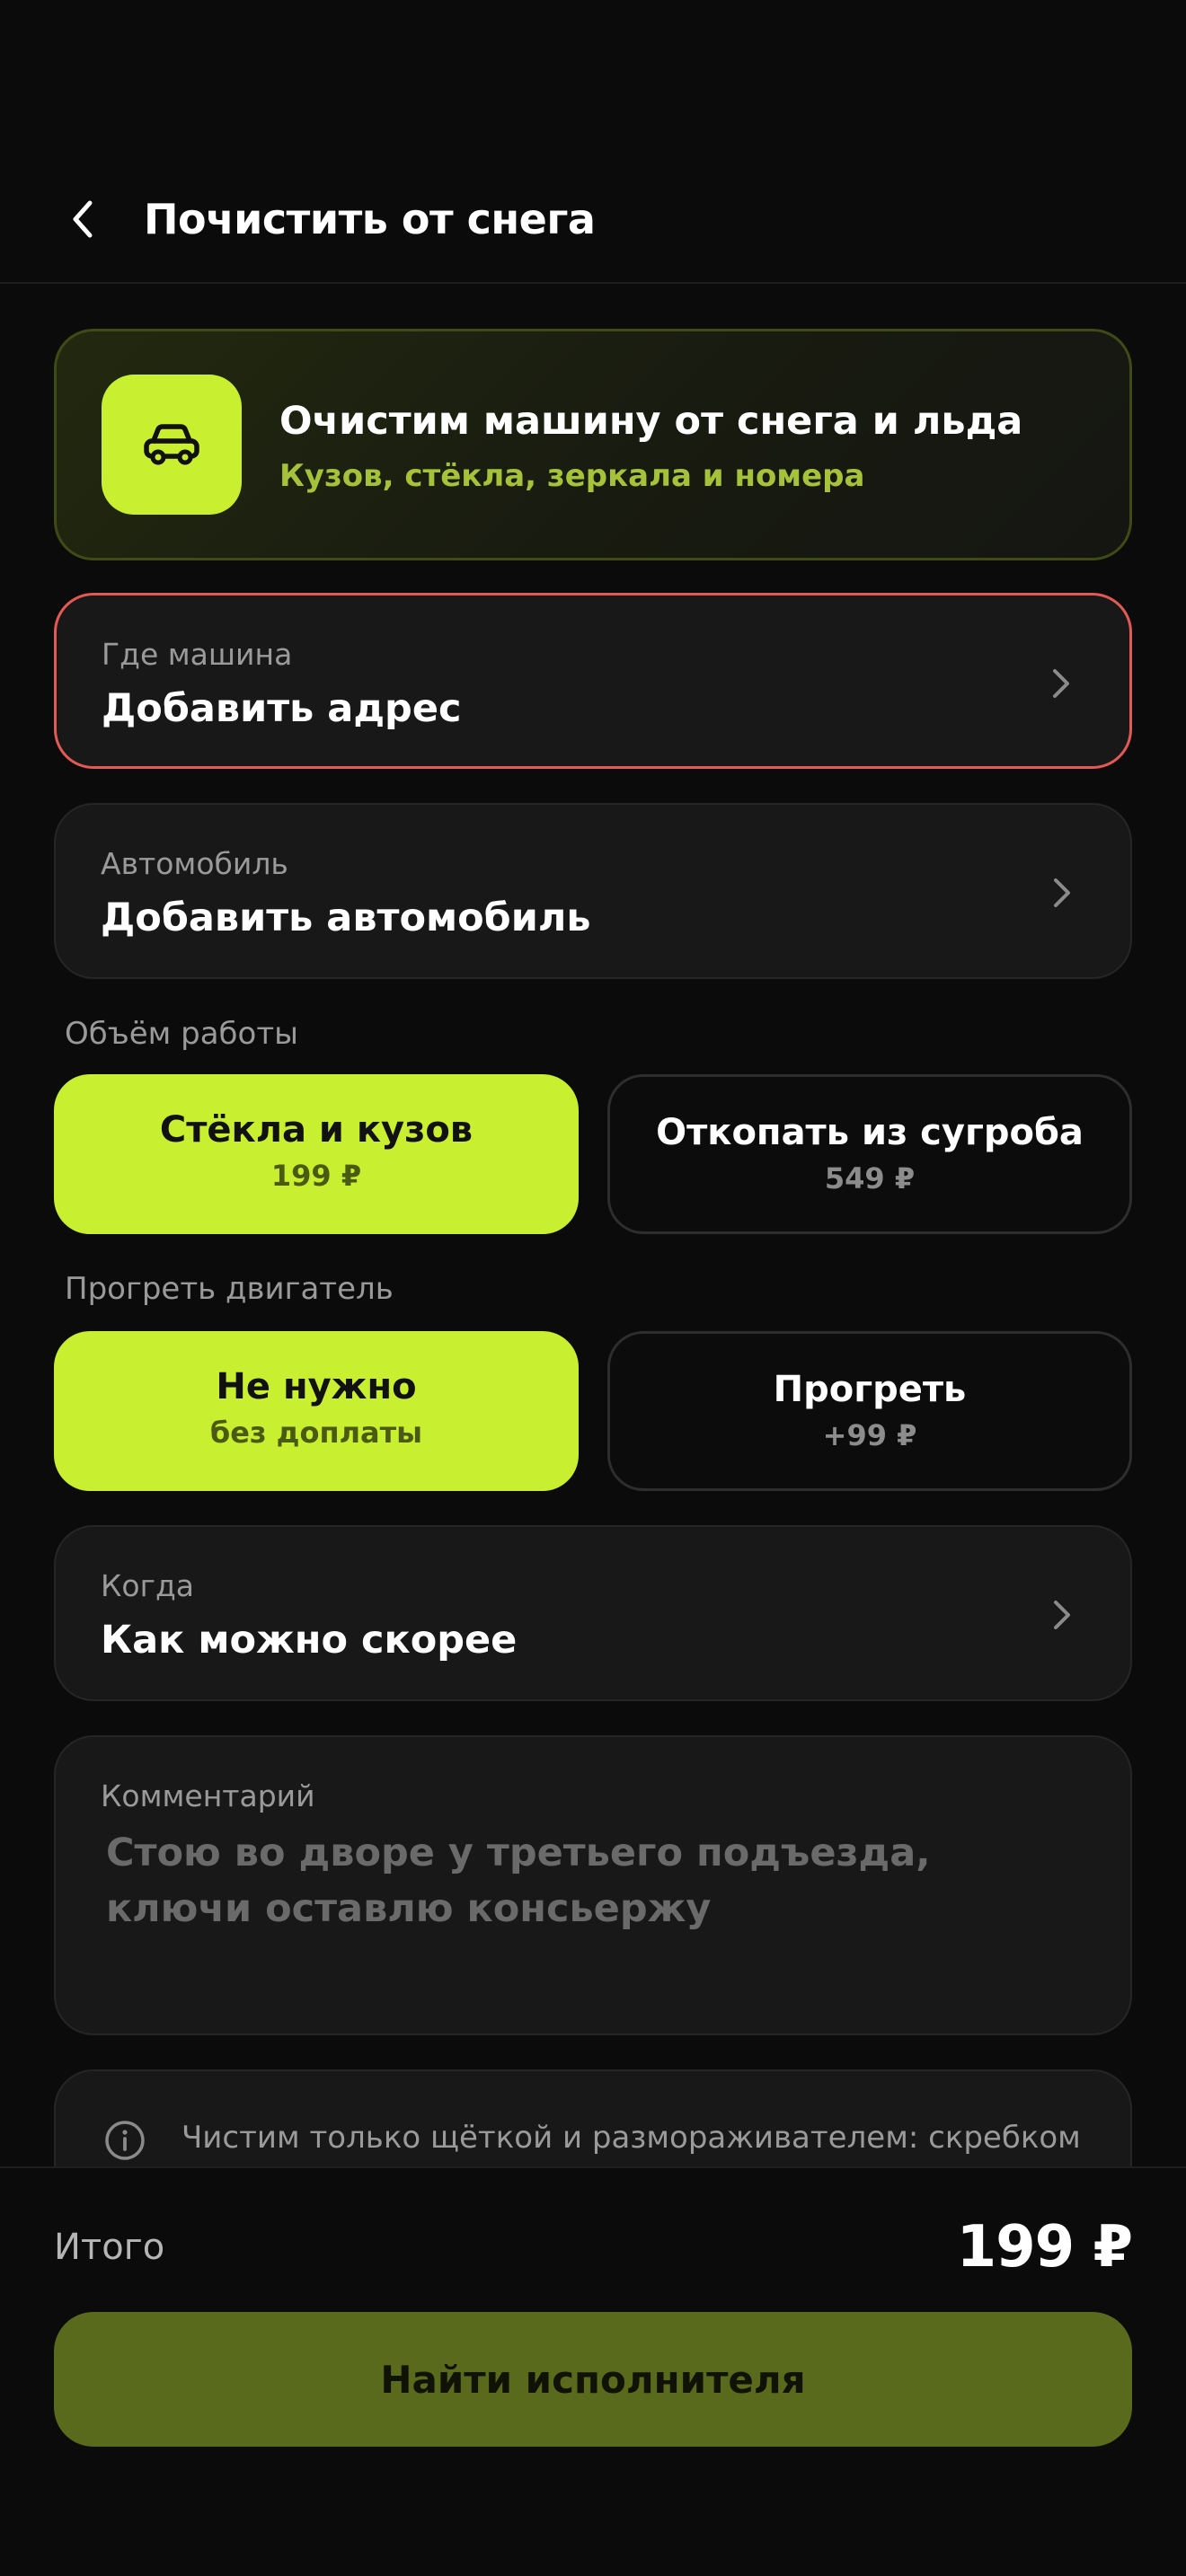 The height and width of the screenshot is (2576, 1186). Describe the element at coordinates (197, 654) in the screenshot. I see `location-label: Где машина` at that location.